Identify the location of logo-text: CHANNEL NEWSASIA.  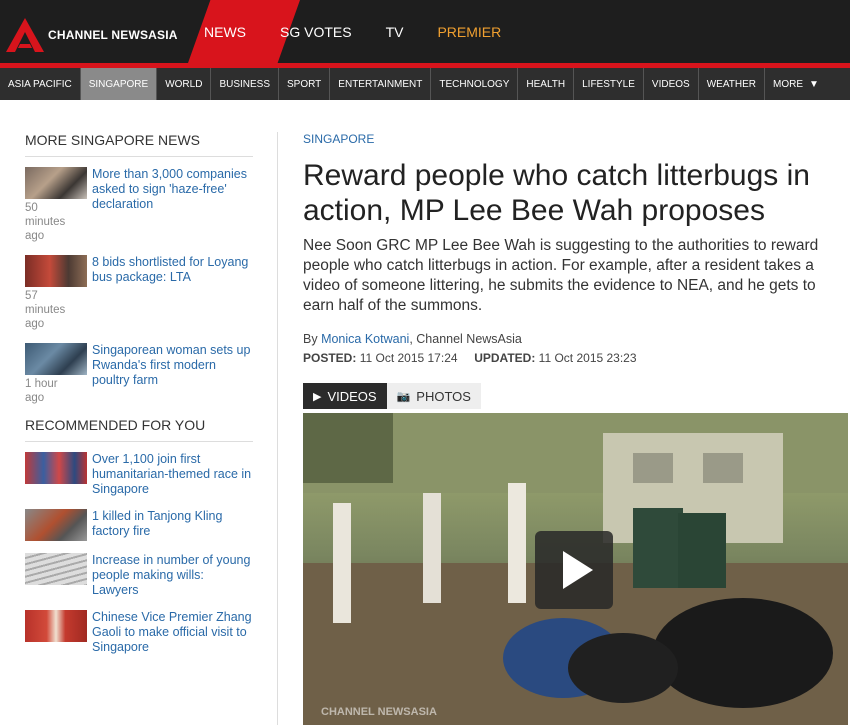
(113, 35).